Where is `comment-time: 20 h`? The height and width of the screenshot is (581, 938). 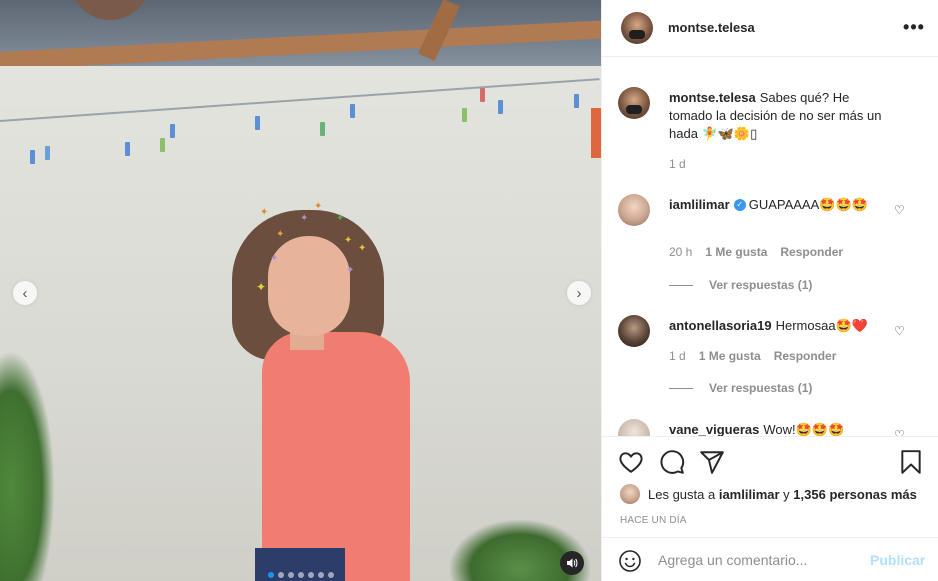
comment-time: 20 h is located at coordinates (680, 252).